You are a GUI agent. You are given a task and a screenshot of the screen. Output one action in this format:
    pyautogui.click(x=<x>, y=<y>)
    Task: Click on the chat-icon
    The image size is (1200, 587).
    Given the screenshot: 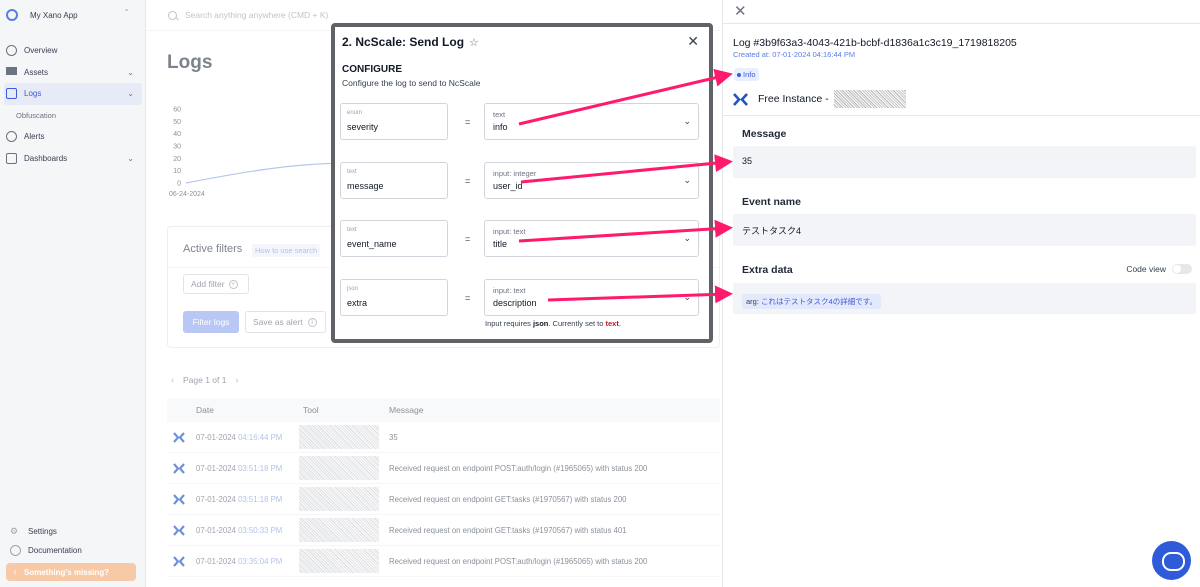 What is the action you would take?
    pyautogui.click(x=1171, y=560)
    